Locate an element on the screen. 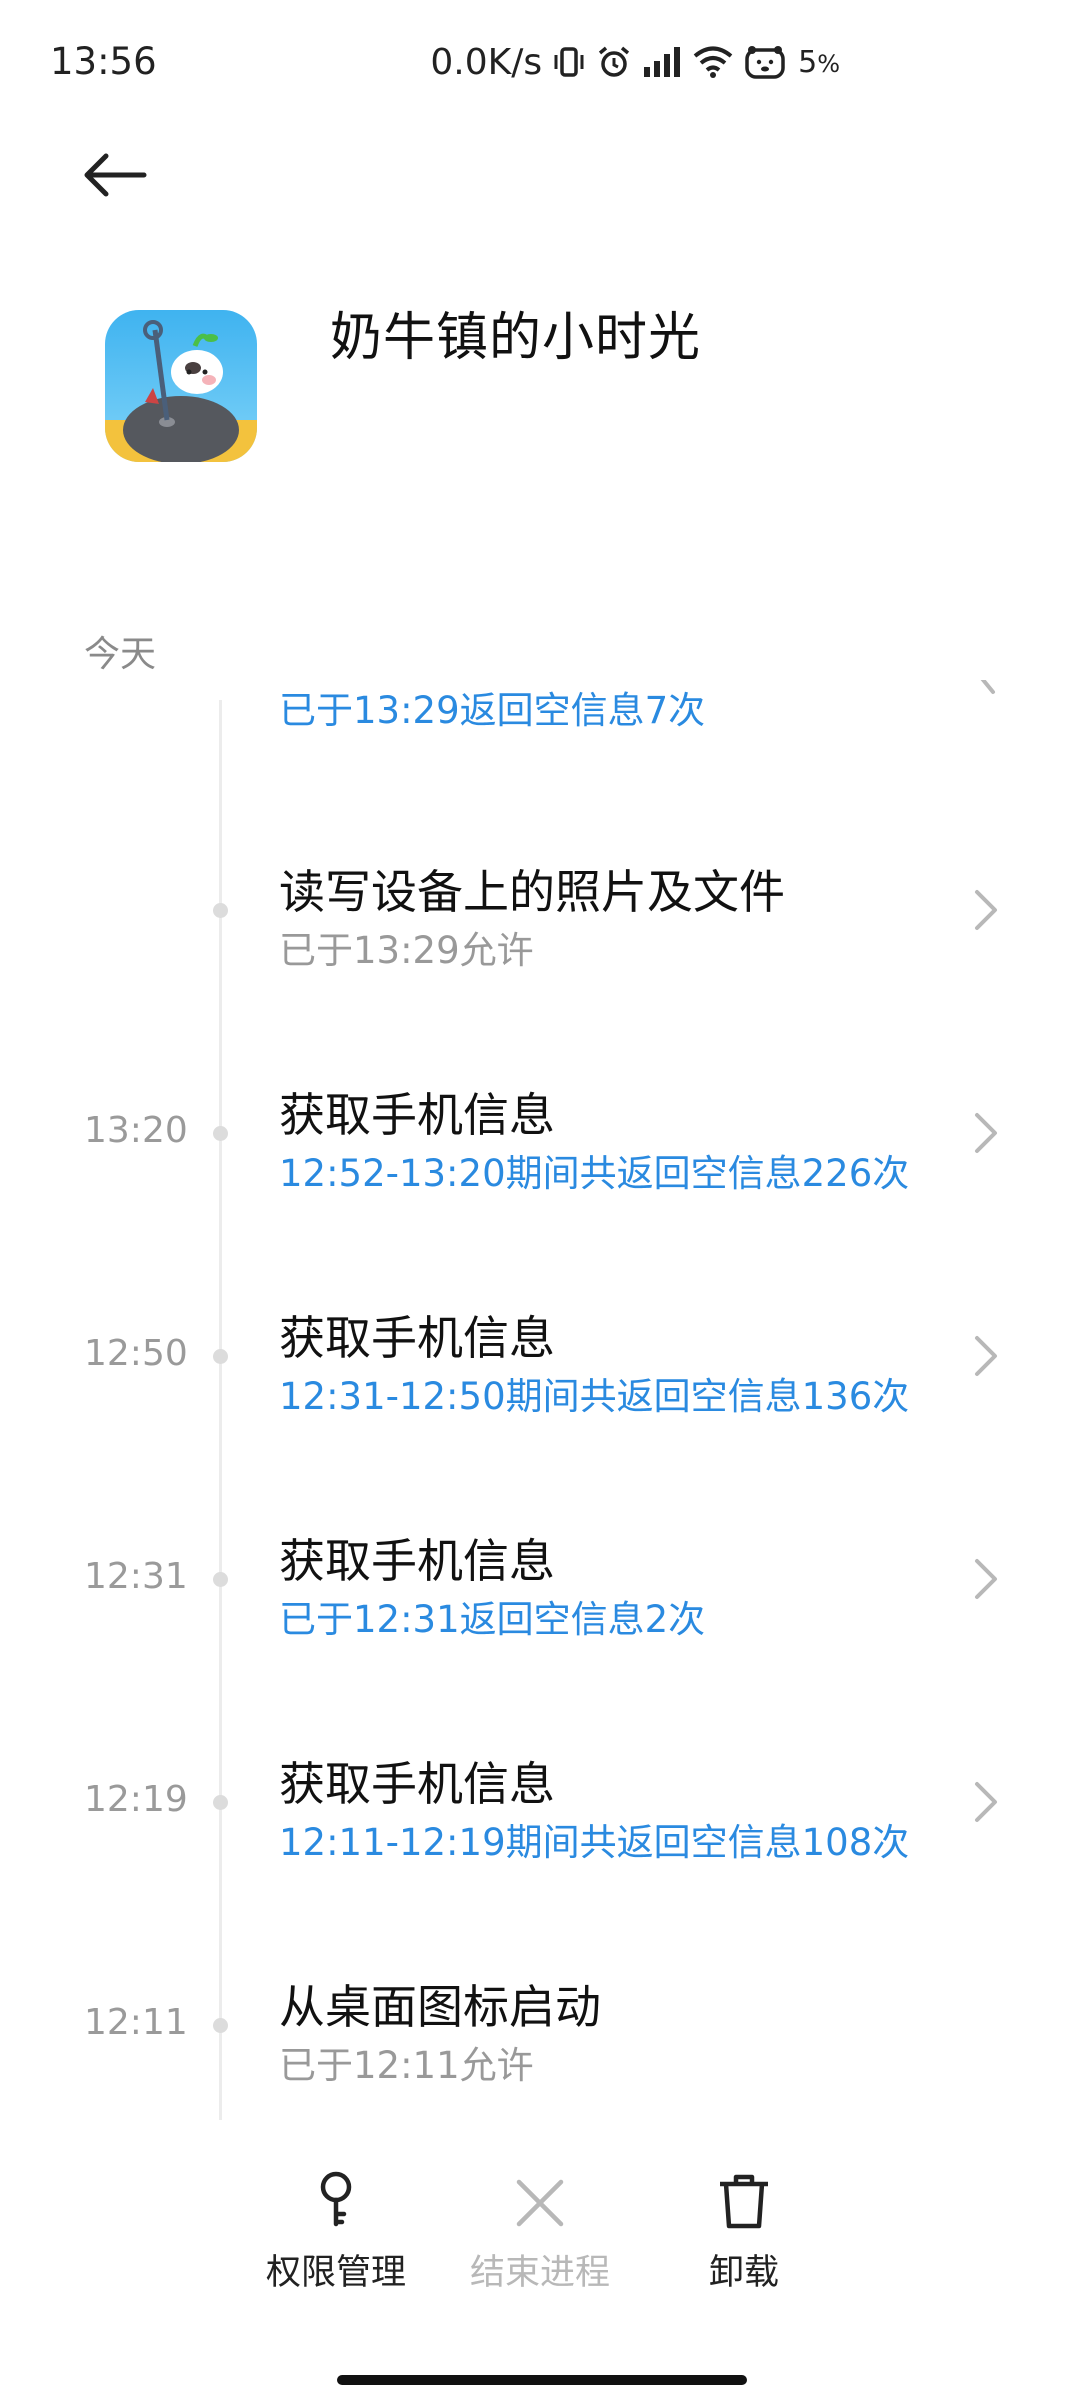  battery-face-icon is located at coordinates (765, 62).